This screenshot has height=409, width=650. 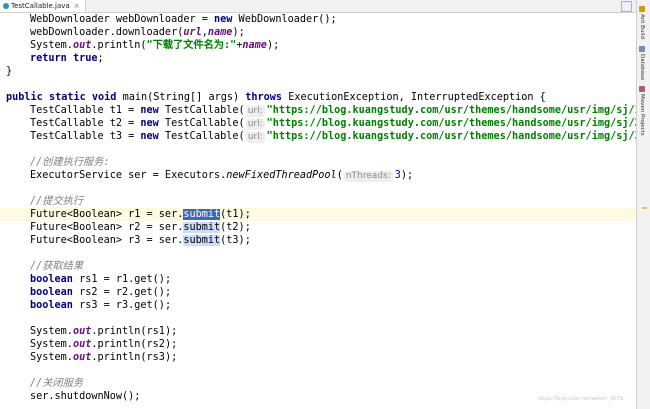 What do you see at coordinates (85, 396) in the screenshot?
I see `code-line: ser.shutdownNow();` at bounding box center [85, 396].